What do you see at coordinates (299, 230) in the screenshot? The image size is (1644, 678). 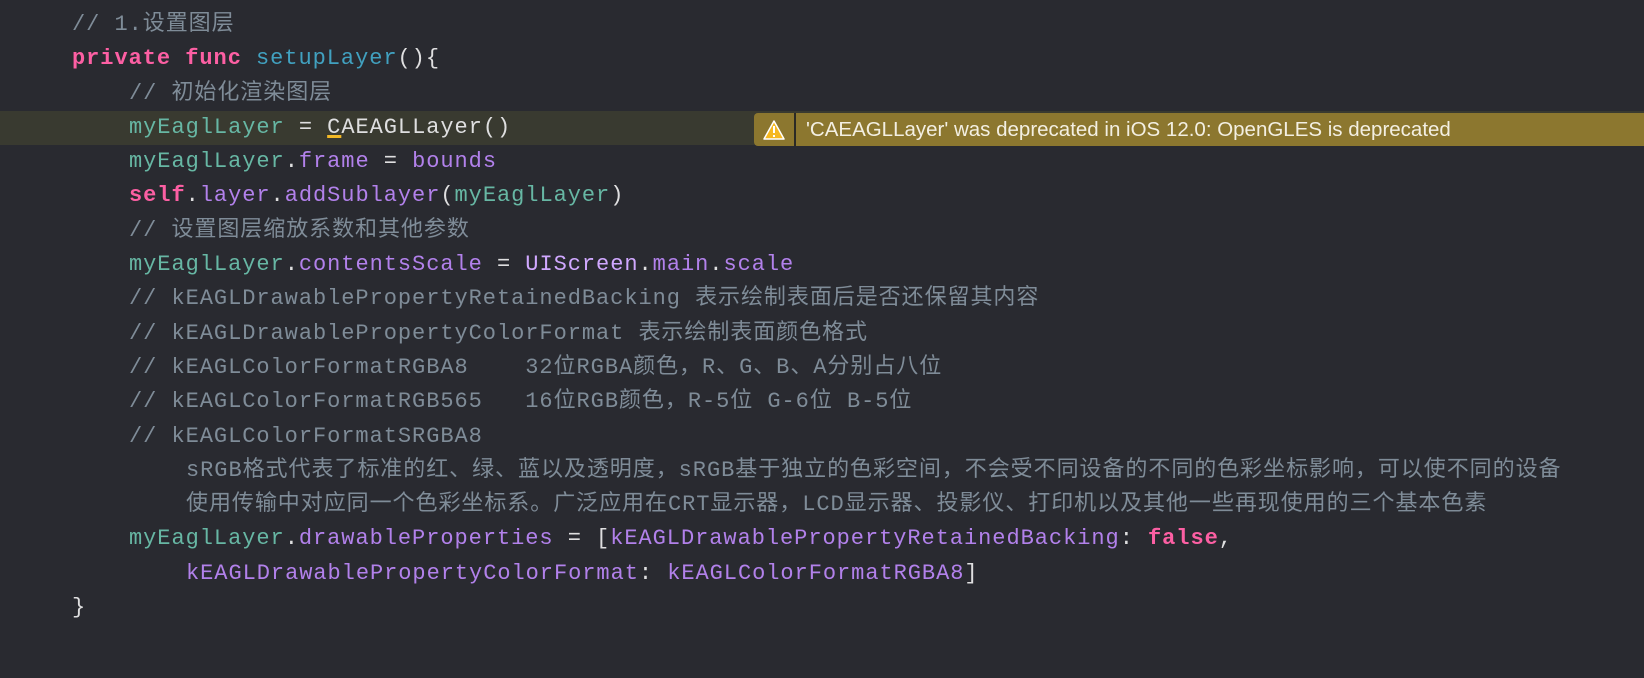 I see `code-comment: // 设置图层缩放系数和其他参数` at bounding box center [299, 230].